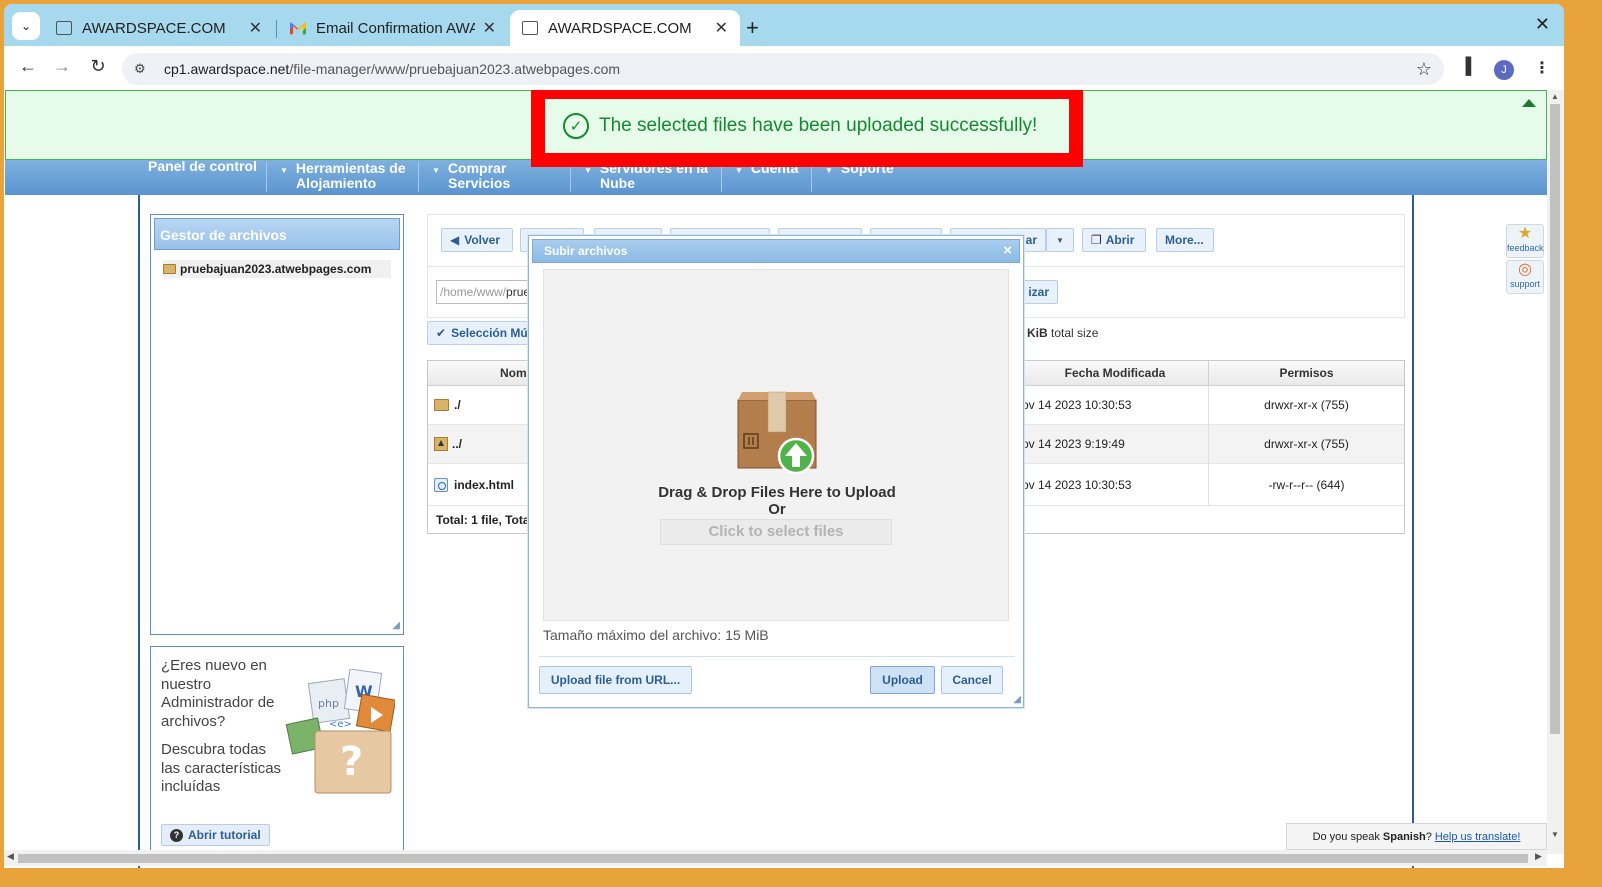 The width and height of the screenshot is (1602, 887). I want to click on help-bubble-icon: ?, so click(176, 835).